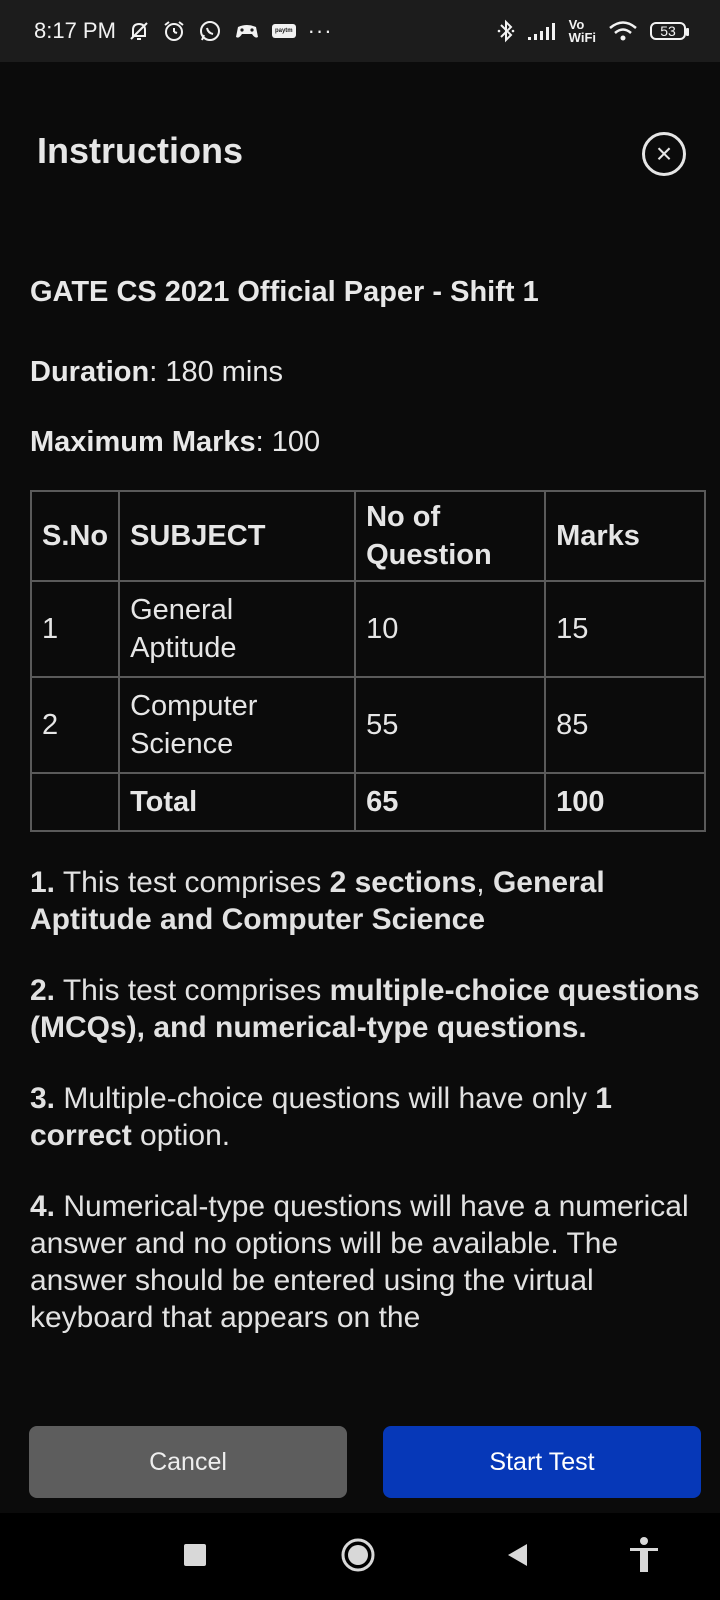  Describe the element at coordinates (237, 802) in the screenshot. I see `cell-total-label: Total` at that location.